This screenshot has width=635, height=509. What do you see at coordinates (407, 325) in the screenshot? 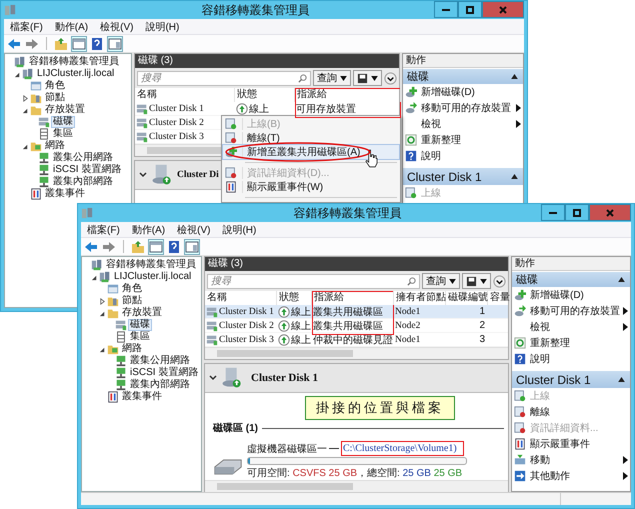
I see `table-cell: Node2` at bounding box center [407, 325].